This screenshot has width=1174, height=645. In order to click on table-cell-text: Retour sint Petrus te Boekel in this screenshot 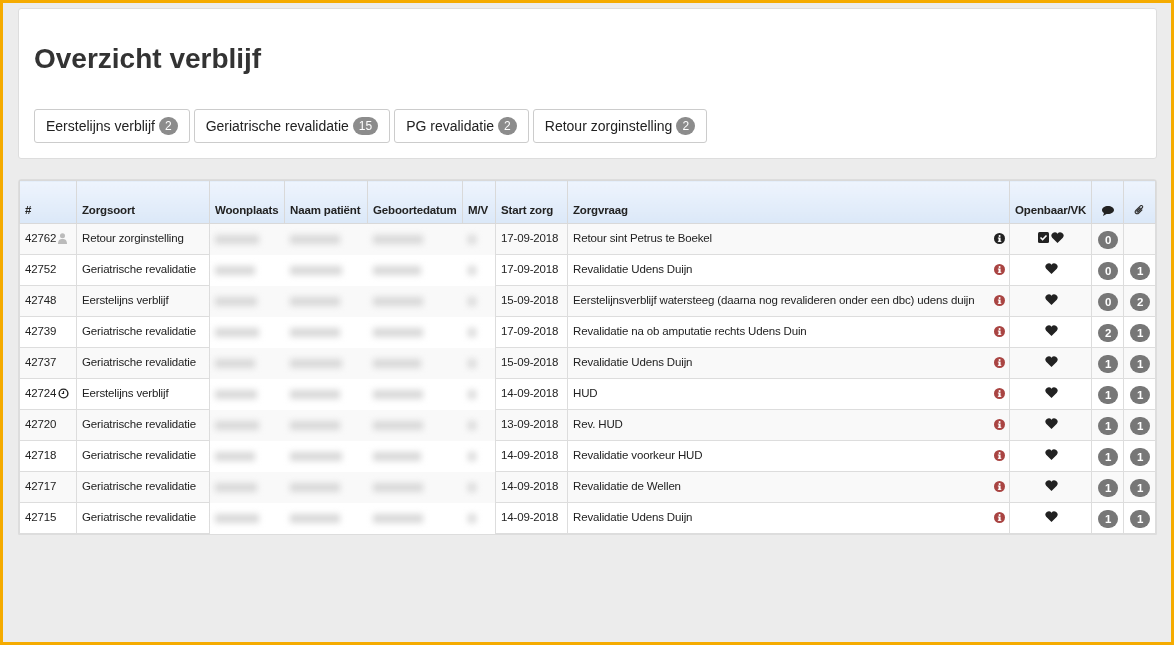, I will do `click(642, 238)`.